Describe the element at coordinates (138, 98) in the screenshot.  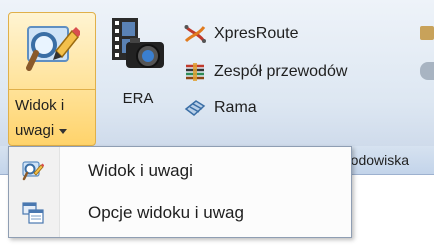
I see `era-label: ERA` at that location.